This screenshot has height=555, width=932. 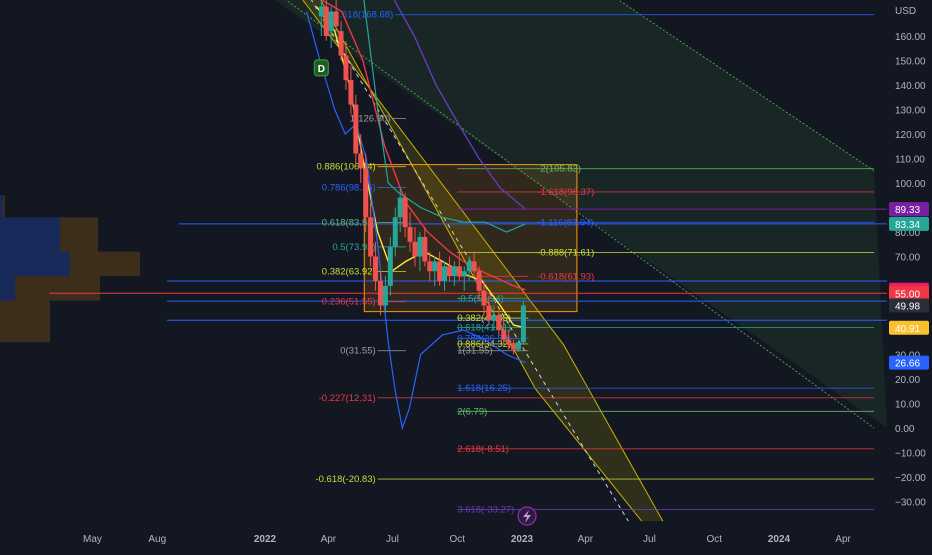 I want to click on price-tick-label: −30.00, so click(x=910, y=503).